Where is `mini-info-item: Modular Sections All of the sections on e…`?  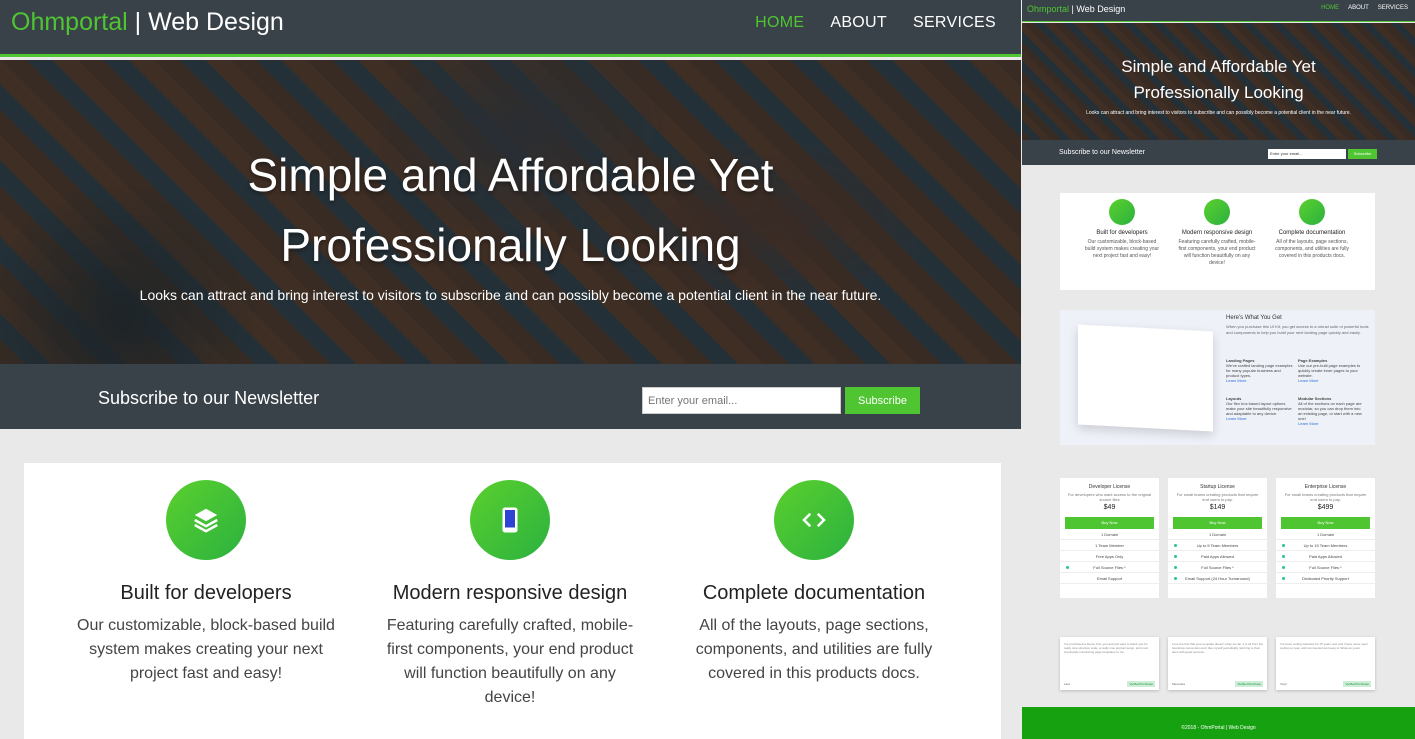
mini-info-item: Modular Sections All of the sections on e… is located at coordinates (1330, 411).